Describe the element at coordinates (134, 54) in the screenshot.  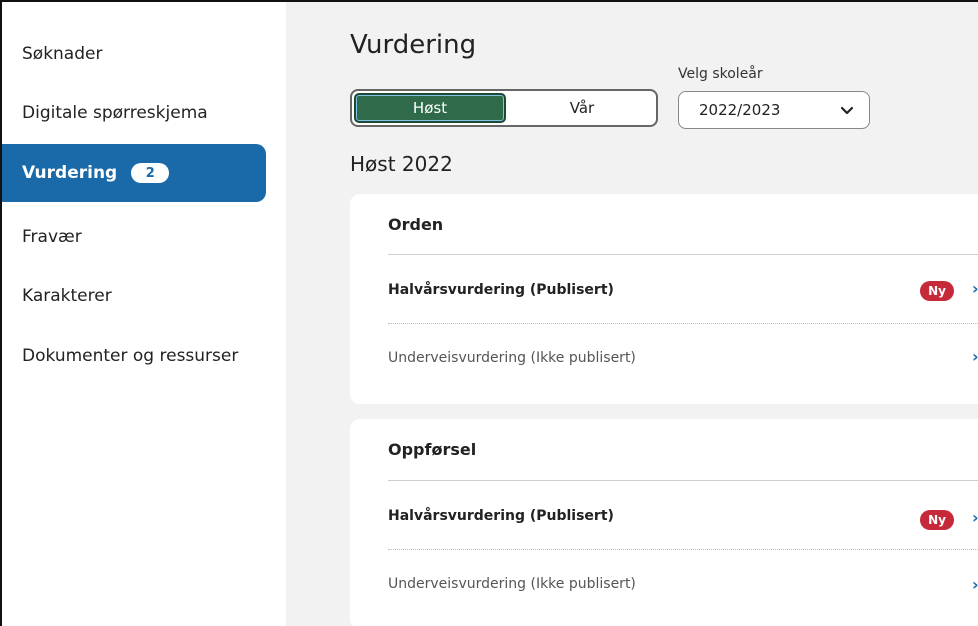
I see `sidebar-item-soknader: Søknader` at that location.